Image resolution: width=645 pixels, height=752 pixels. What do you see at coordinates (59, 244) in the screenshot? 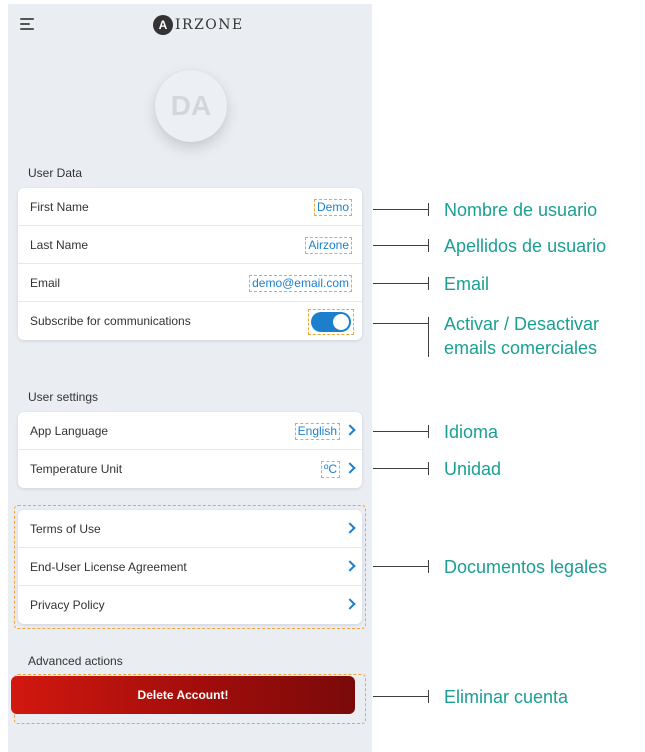
I see `last-name-label: Last Name` at bounding box center [59, 244].